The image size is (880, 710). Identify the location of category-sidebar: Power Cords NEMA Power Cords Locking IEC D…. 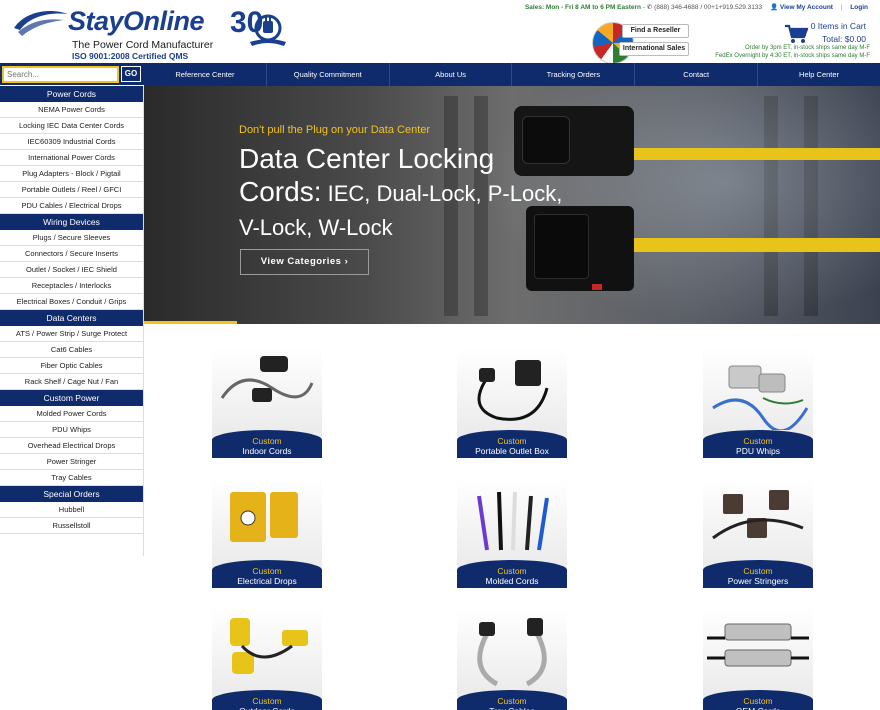
(72, 321).